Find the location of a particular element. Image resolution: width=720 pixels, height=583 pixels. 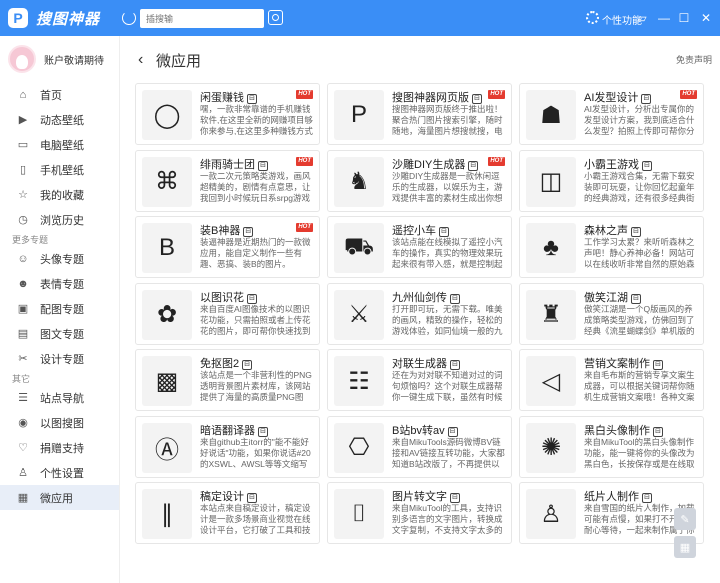

sidebar-item: ☆ 我的收藏 is located at coordinates (59, 194).